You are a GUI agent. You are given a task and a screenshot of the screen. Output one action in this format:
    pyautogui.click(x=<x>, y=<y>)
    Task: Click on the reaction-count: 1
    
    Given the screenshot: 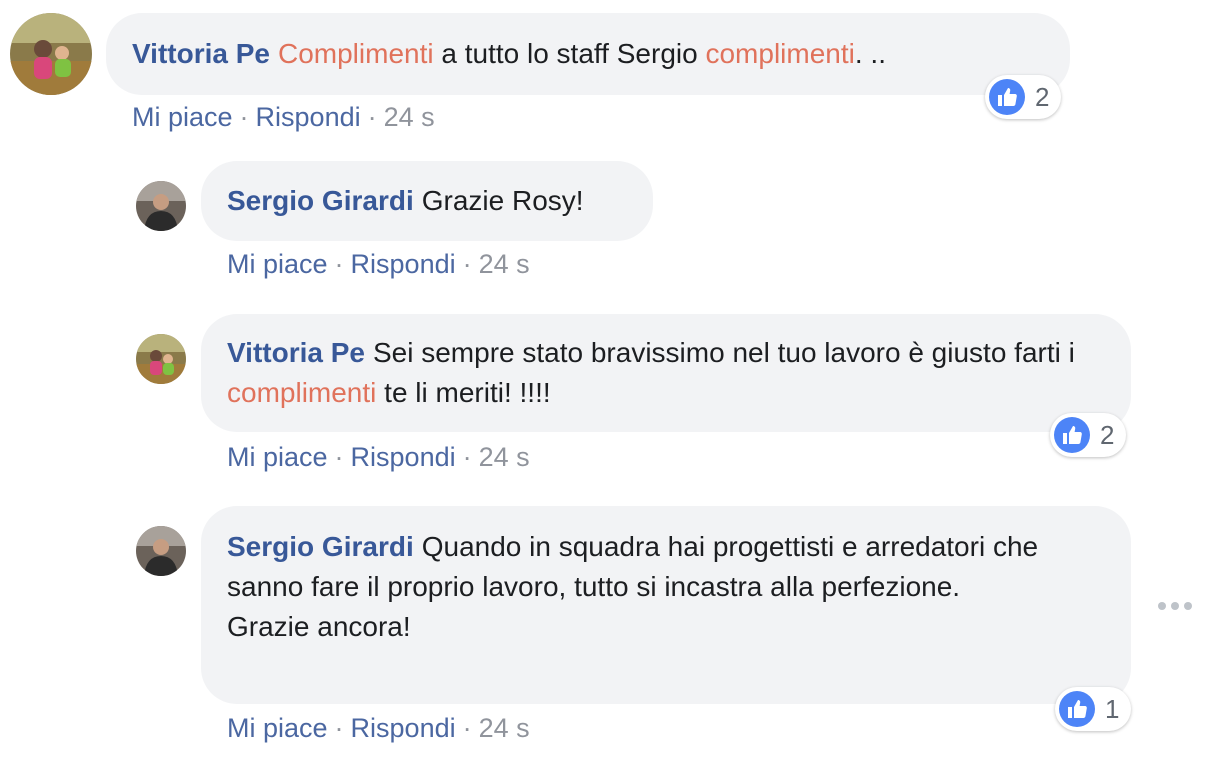 What is the action you would take?
    pyautogui.click(x=1093, y=709)
    